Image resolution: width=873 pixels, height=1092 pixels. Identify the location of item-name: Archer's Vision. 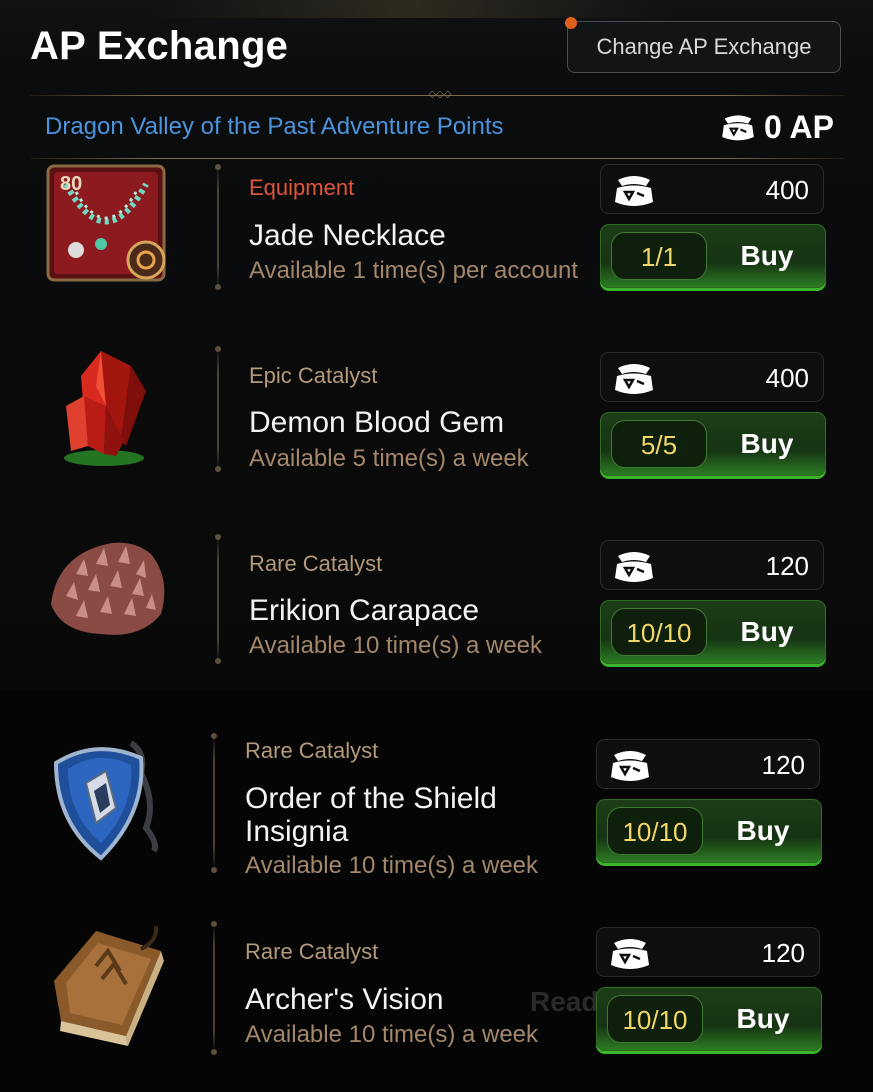
(344, 999).